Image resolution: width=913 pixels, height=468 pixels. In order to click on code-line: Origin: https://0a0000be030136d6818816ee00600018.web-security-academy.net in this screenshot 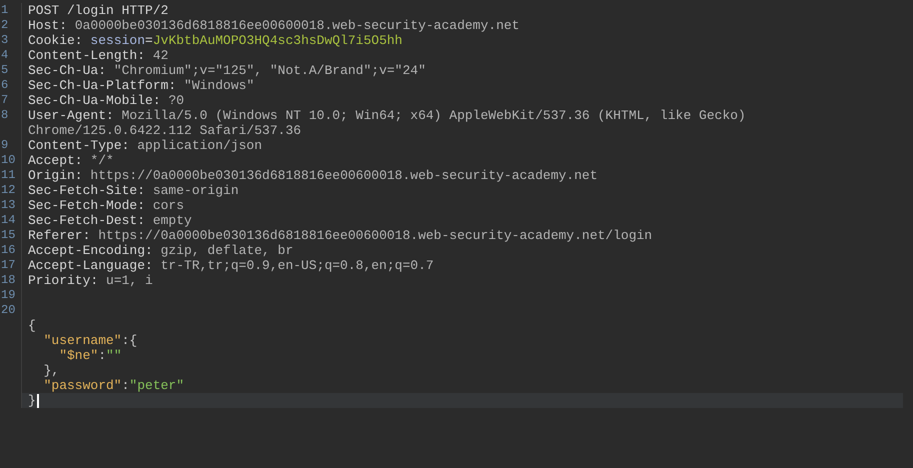, I will do `click(313, 175)`.